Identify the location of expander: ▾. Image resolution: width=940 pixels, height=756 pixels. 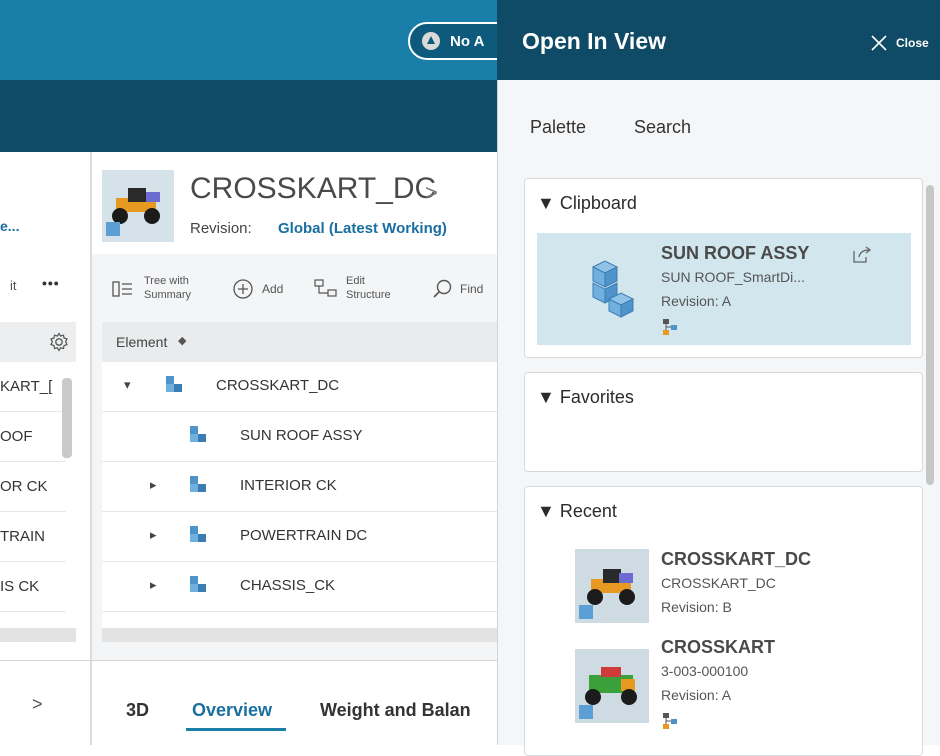
(127, 385).